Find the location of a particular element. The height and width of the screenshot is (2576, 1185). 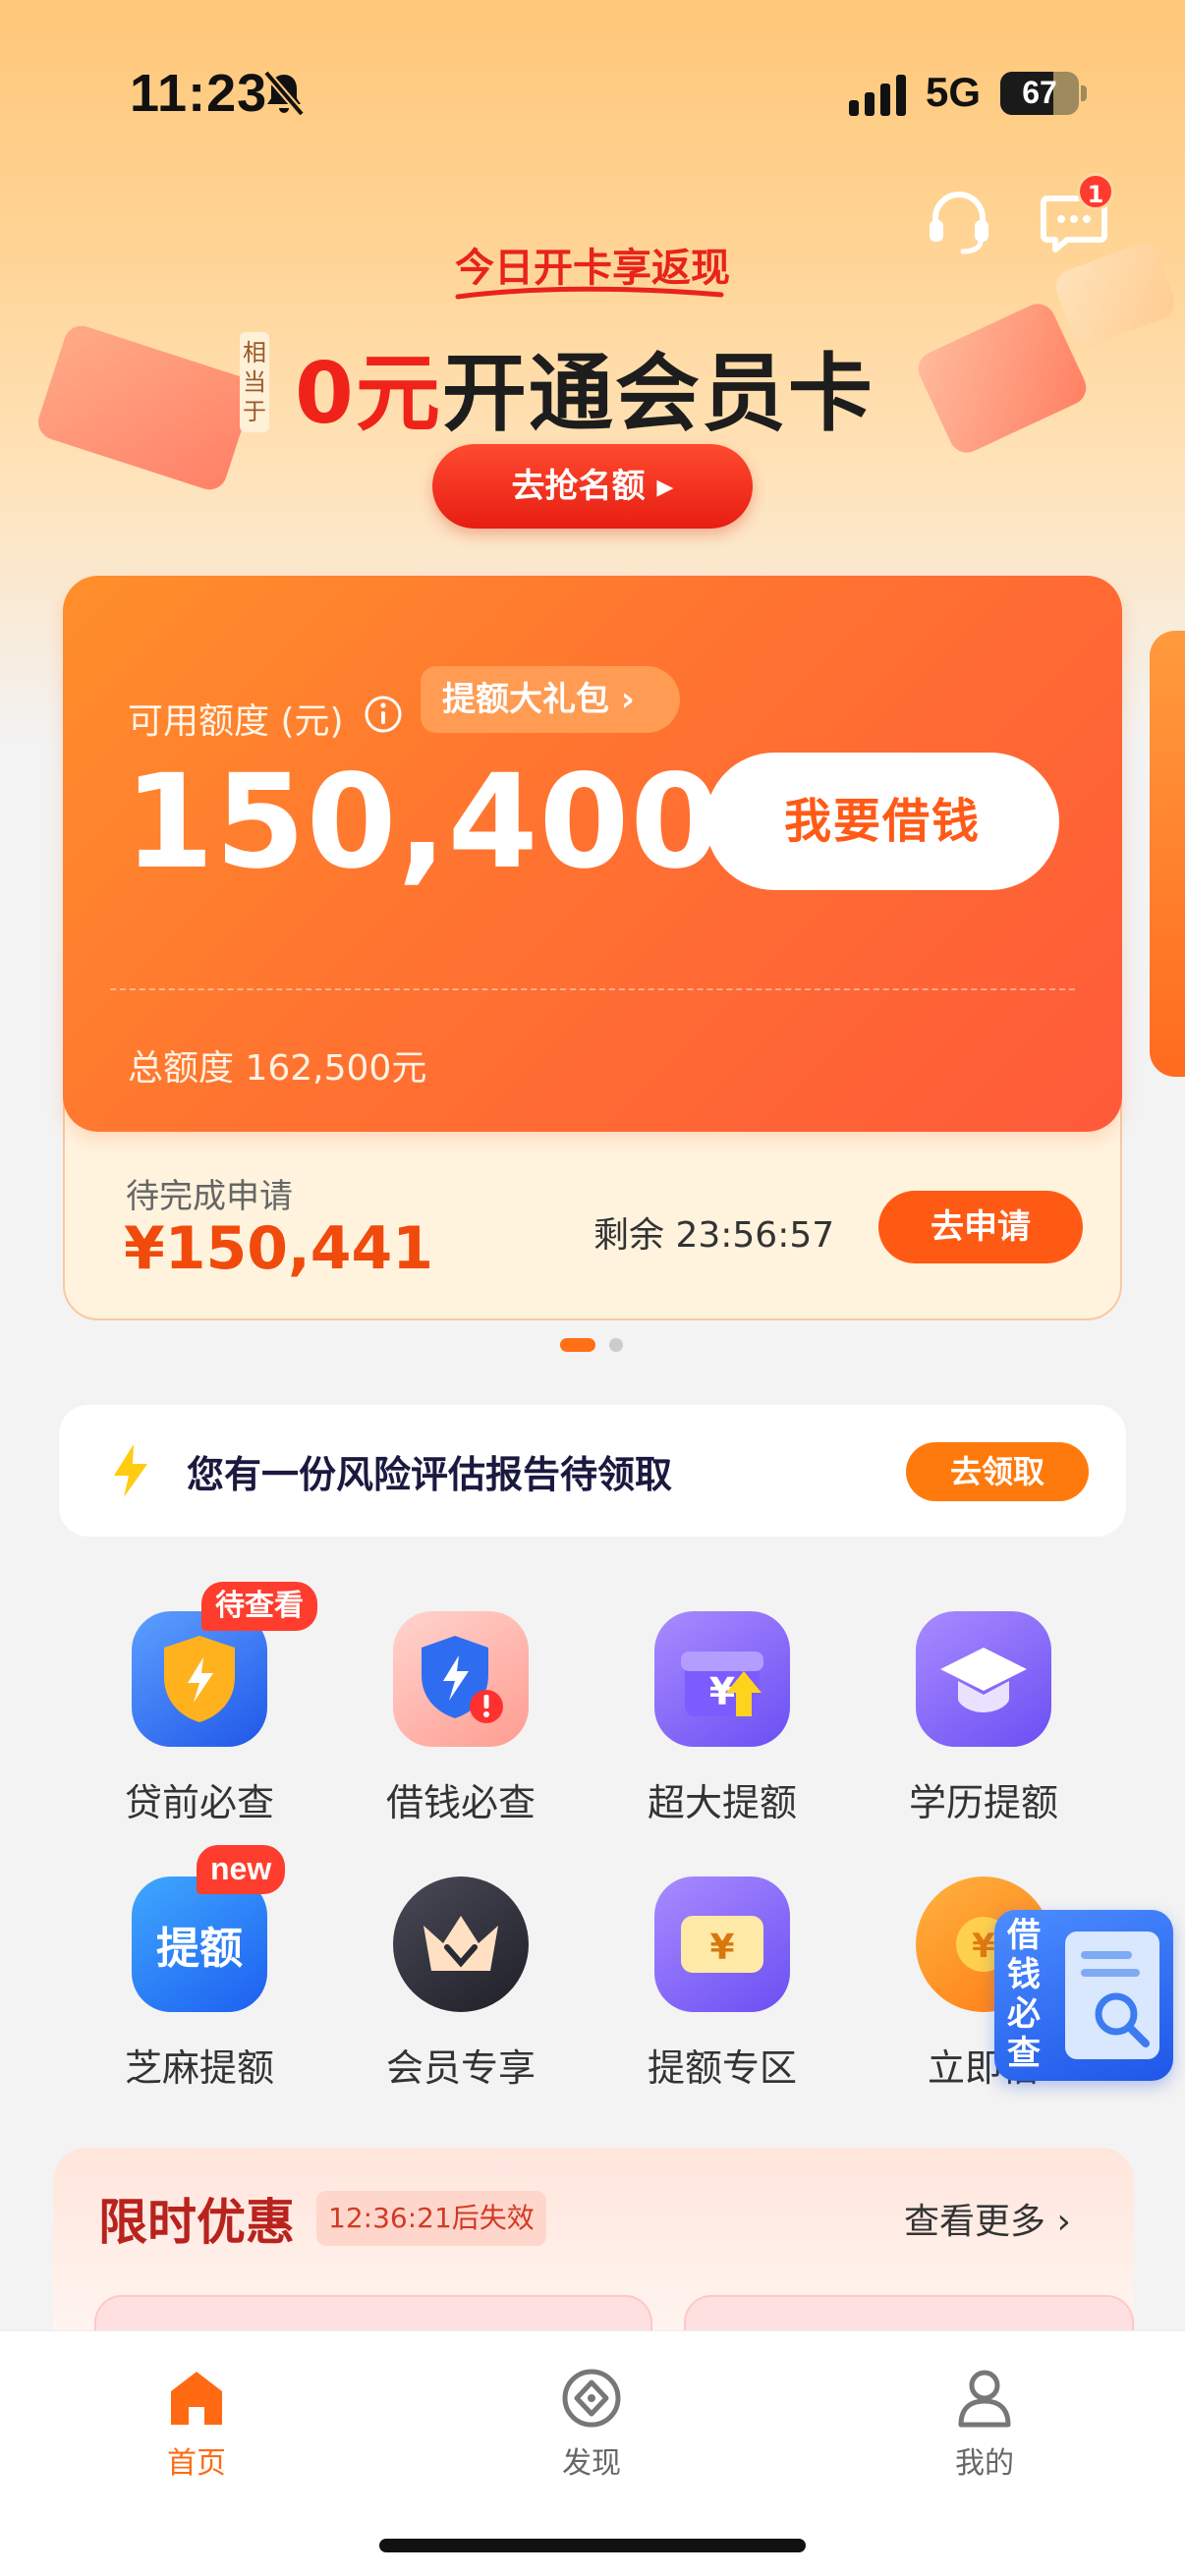

new-badge: new is located at coordinates (242, 1869).